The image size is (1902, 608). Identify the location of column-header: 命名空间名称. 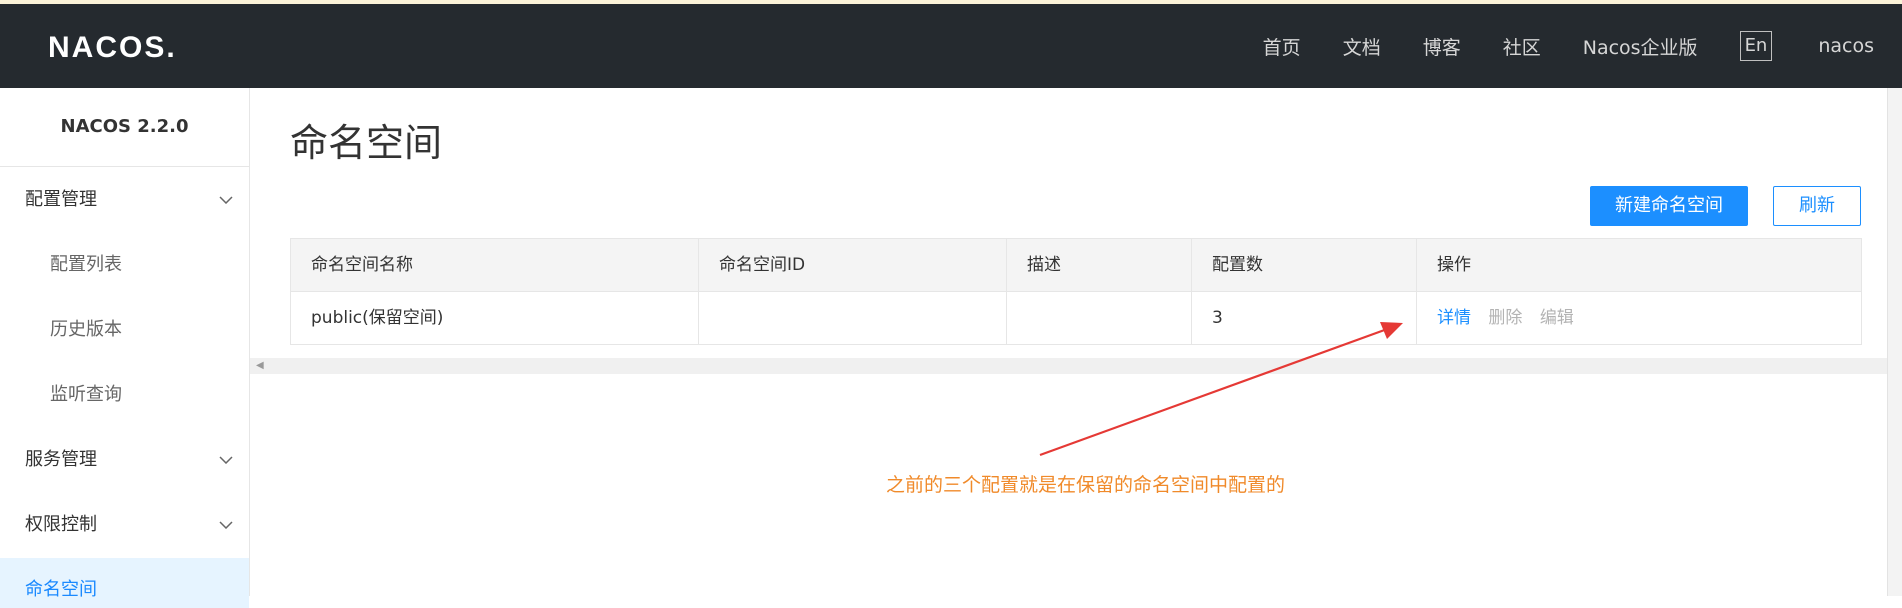
(495, 265).